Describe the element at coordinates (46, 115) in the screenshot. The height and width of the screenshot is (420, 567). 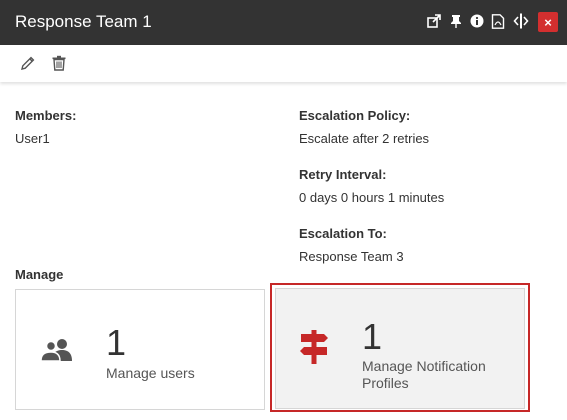
I see `members-label: Members:` at that location.